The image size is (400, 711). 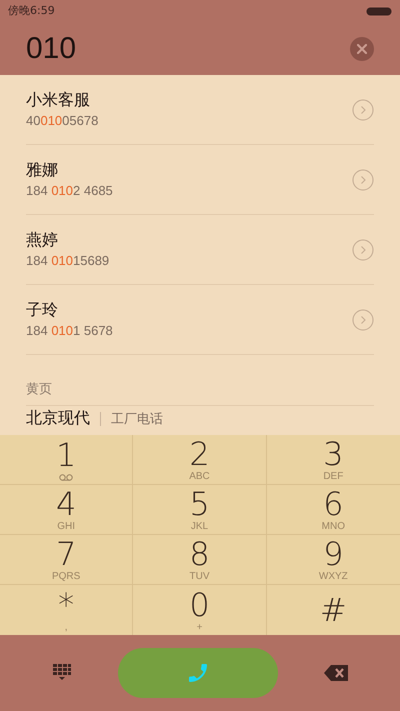 What do you see at coordinates (67, 560) in the screenshot?
I see `dial-key: 7 PQRS` at bounding box center [67, 560].